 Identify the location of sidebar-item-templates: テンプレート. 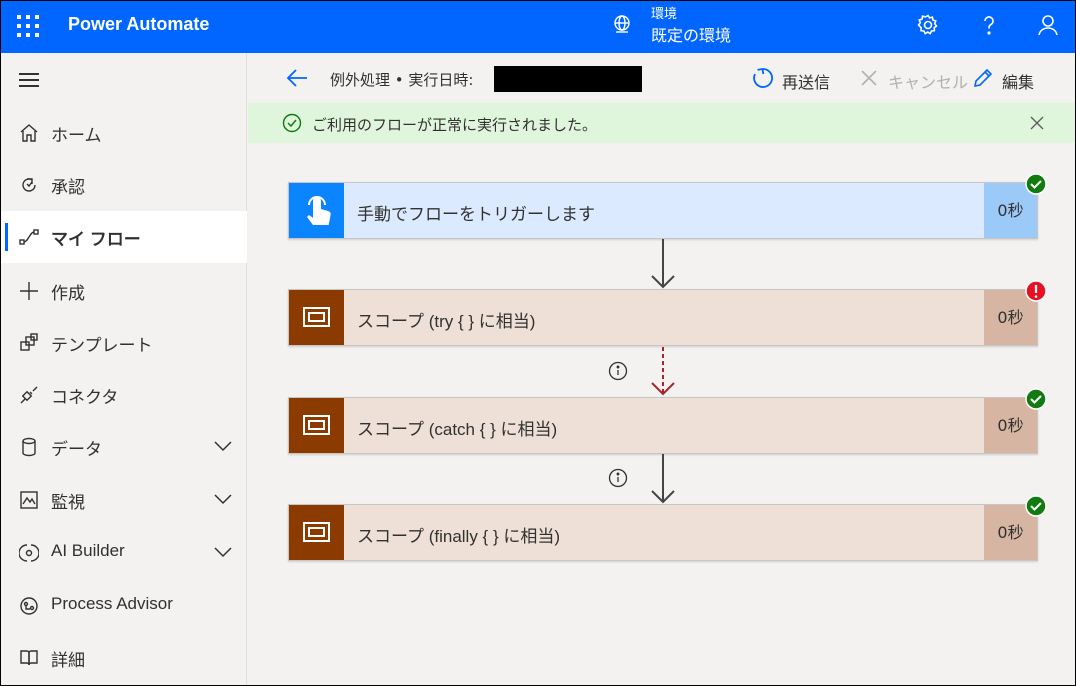
(124, 343).